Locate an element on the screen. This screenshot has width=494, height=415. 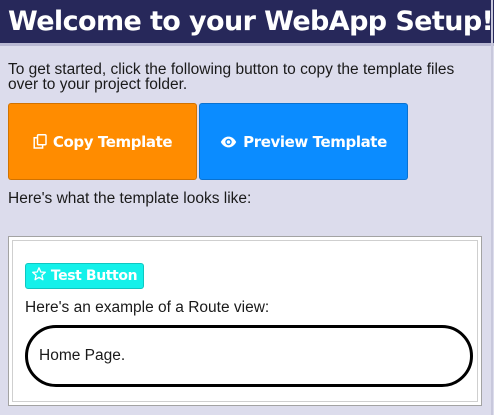
test-button: Test Button is located at coordinates (84, 276).